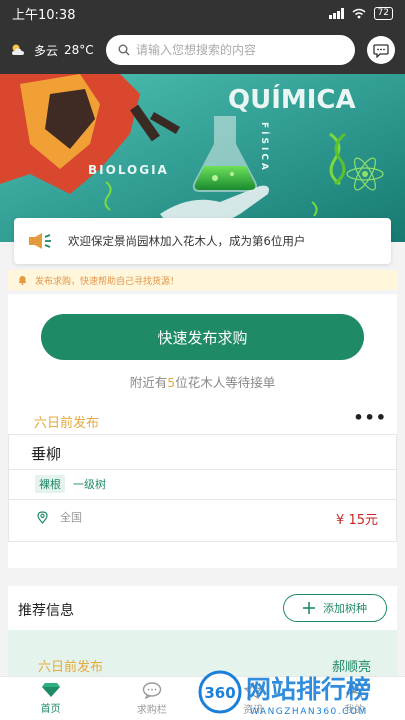  Describe the element at coordinates (79, 50) in the screenshot. I see `weather-temperature: 28°C` at that location.